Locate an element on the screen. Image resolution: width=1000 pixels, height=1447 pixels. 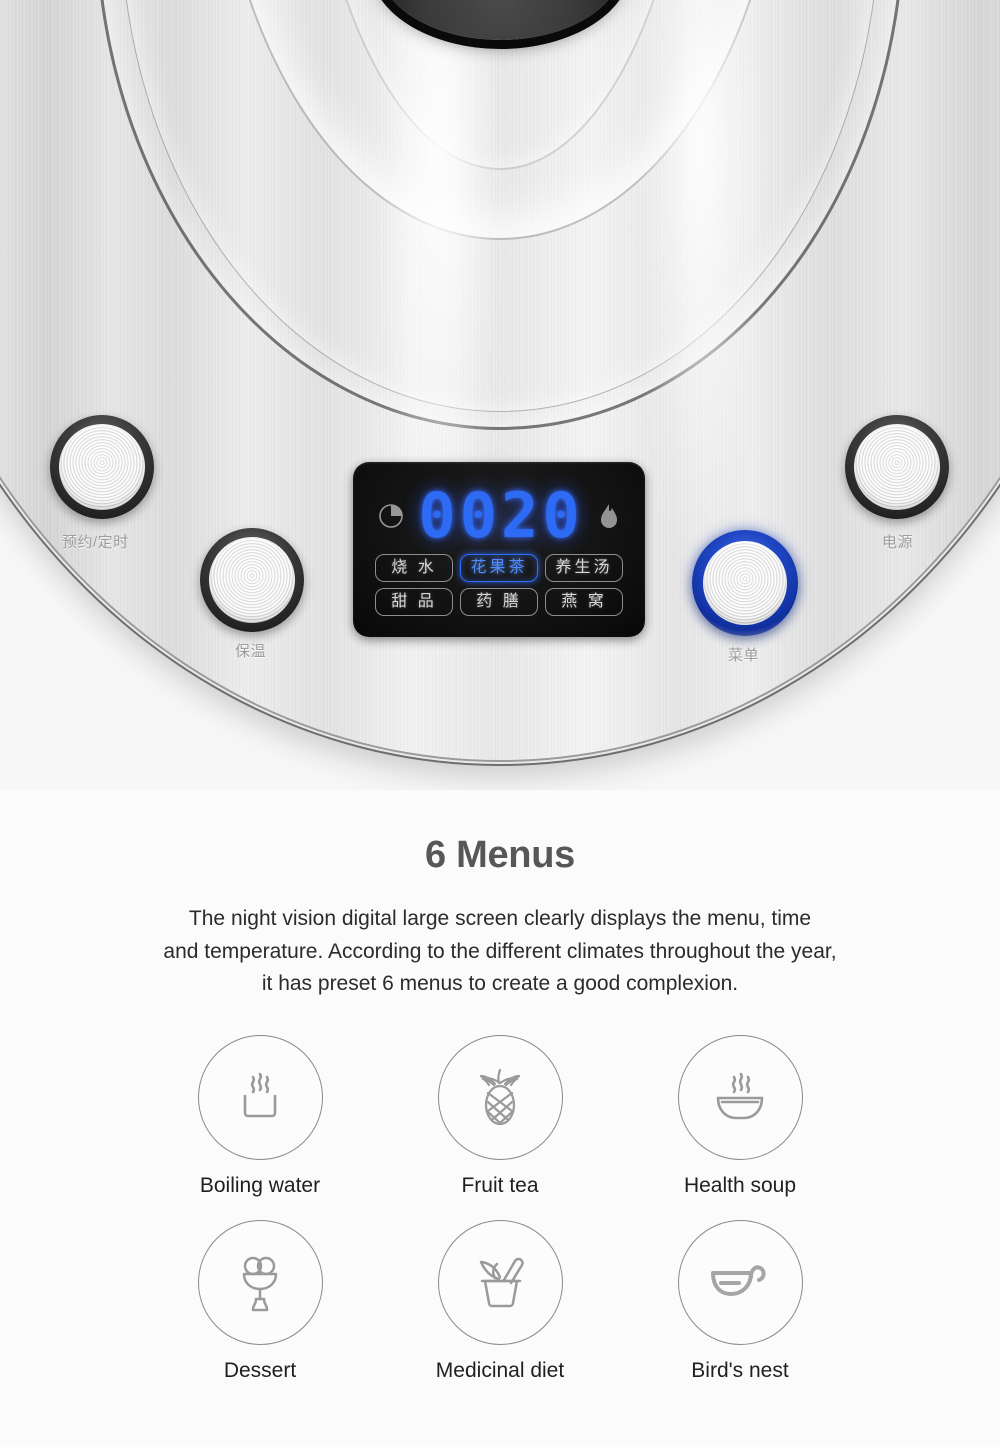
lcd-chip-fruit-tea: 花果茶 is located at coordinates (499, 568).